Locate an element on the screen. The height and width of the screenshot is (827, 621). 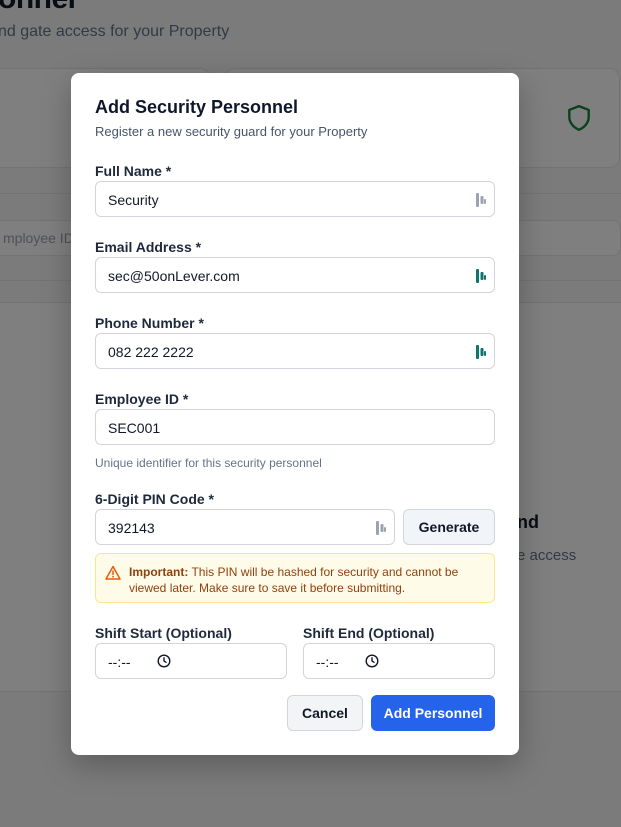
phone-label: Phone Number * is located at coordinates (149, 323).